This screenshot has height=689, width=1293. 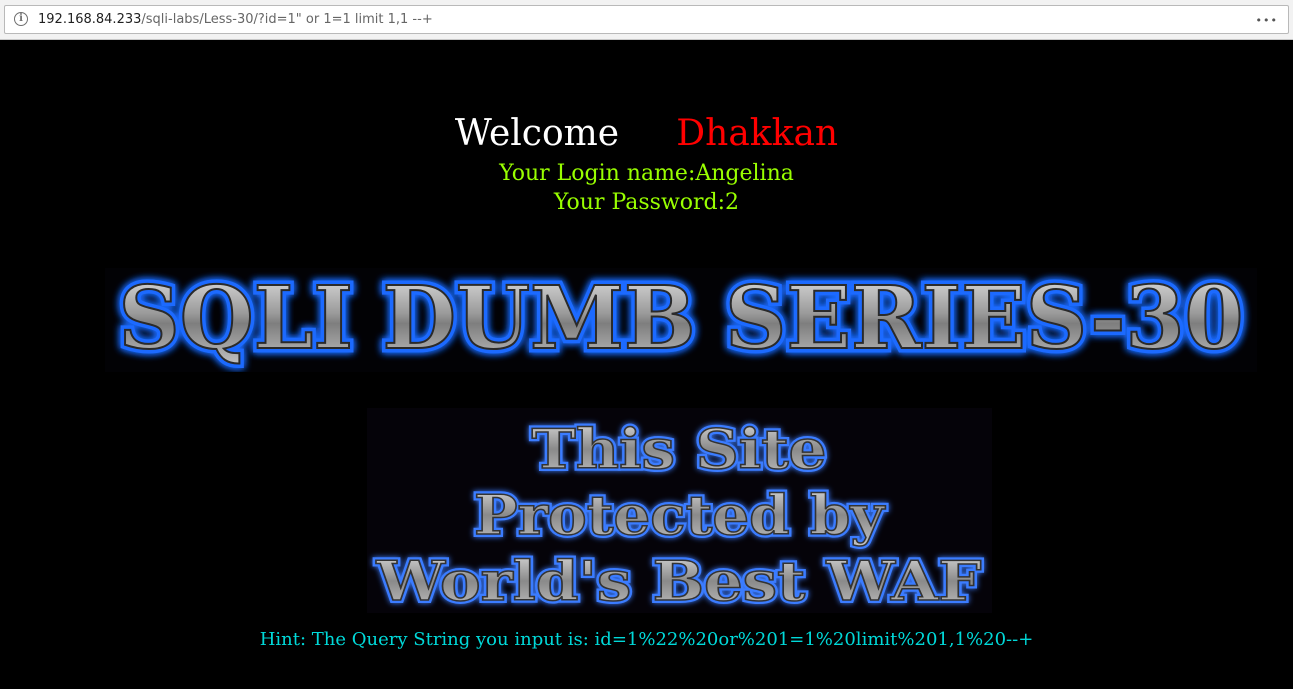 I want to click on waf-line-2: Protected by Protected by, so click(x=680, y=515).